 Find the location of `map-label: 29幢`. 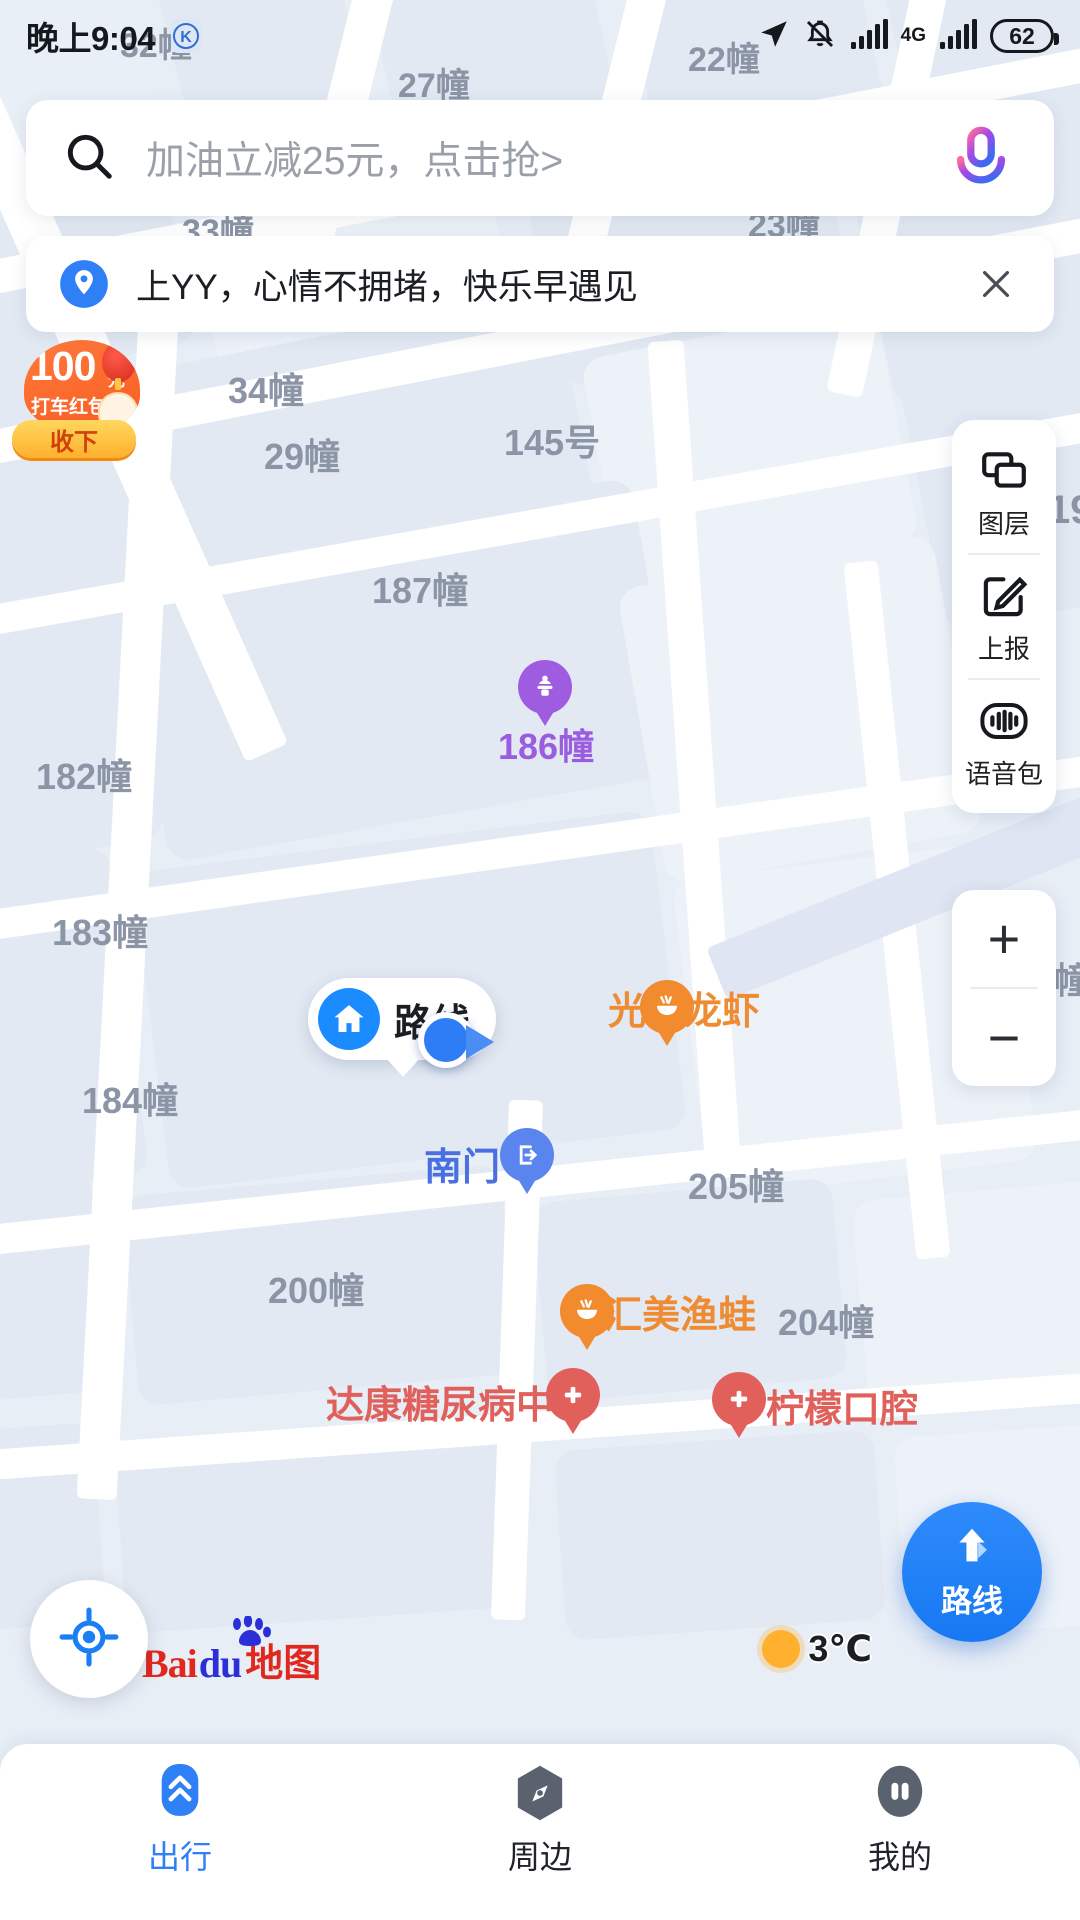

map-label: 29幢 is located at coordinates (302, 454).